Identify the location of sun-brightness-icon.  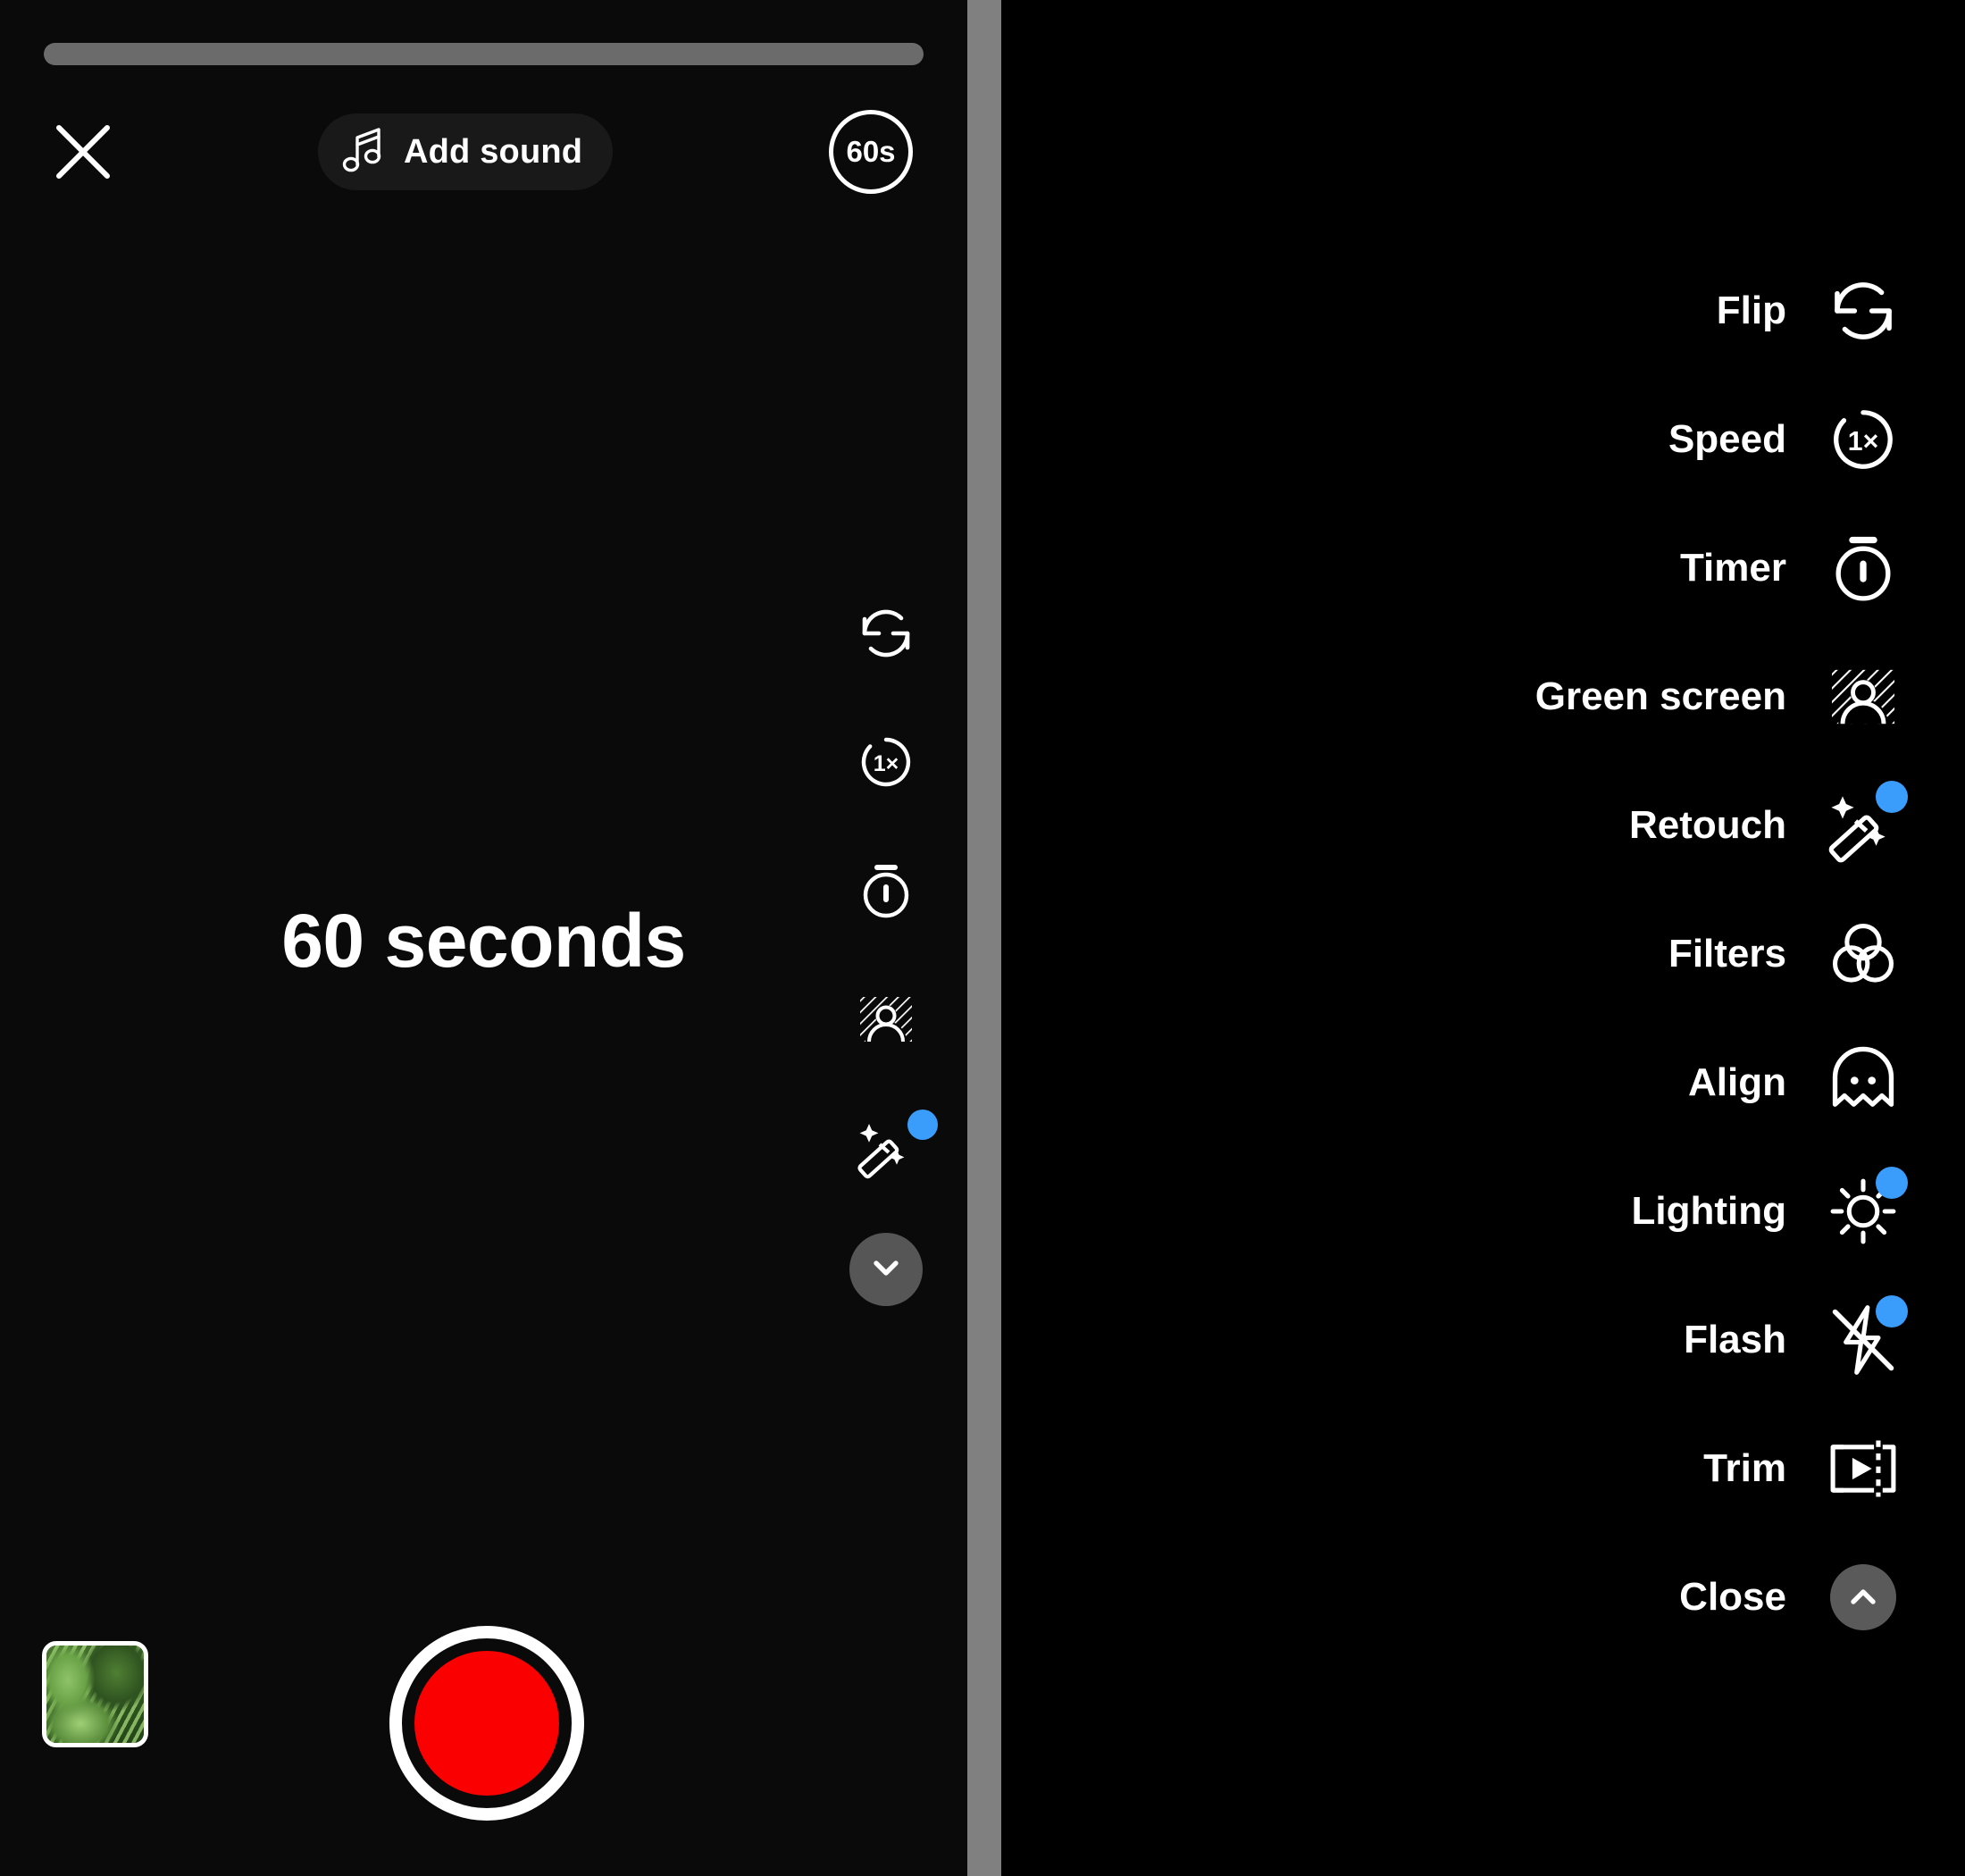
(1863, 1211).